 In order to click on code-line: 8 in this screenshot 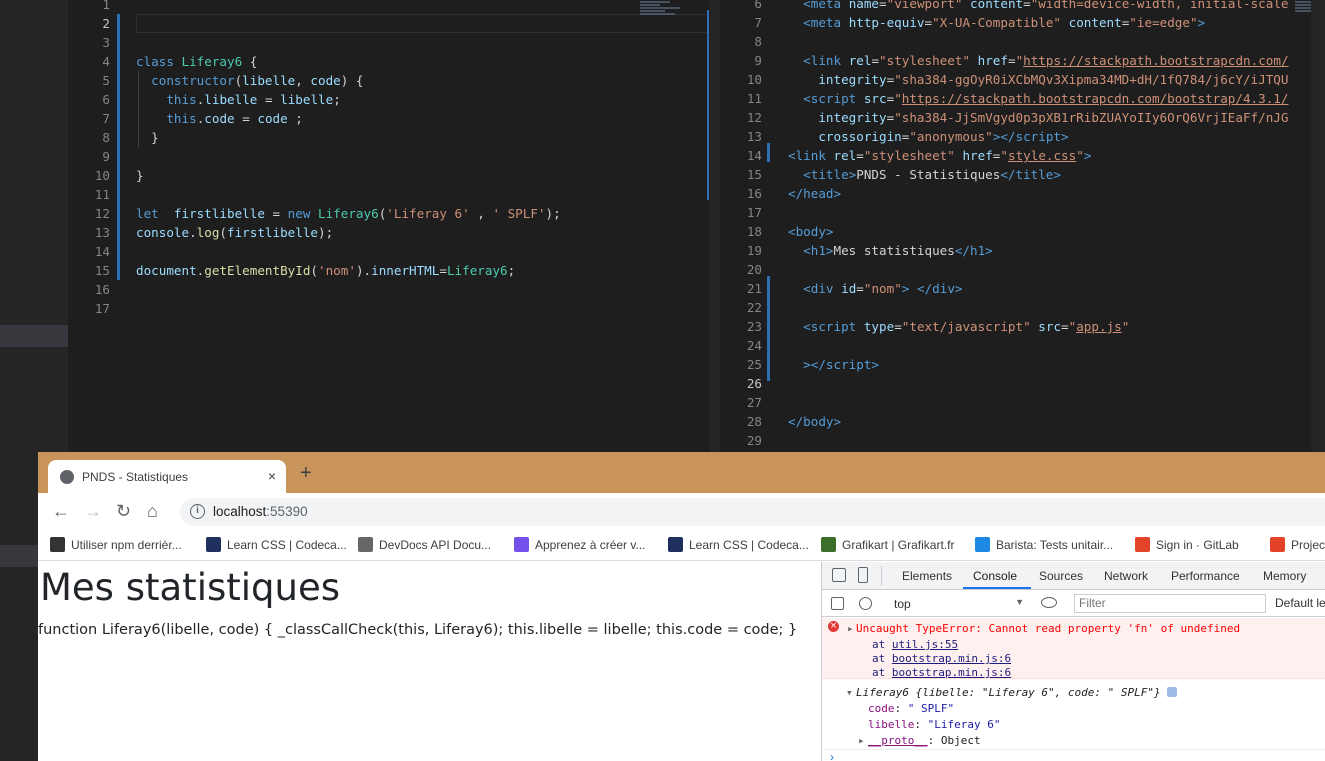, I will do `click(741, 41)`.